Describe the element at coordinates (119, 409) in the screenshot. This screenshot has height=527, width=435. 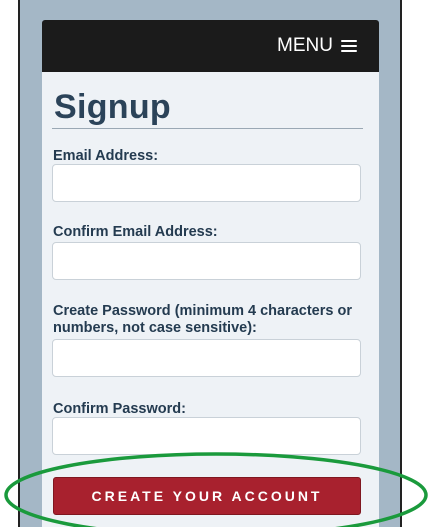
I see `confirm-password-label: Confirm Password:` at that location.